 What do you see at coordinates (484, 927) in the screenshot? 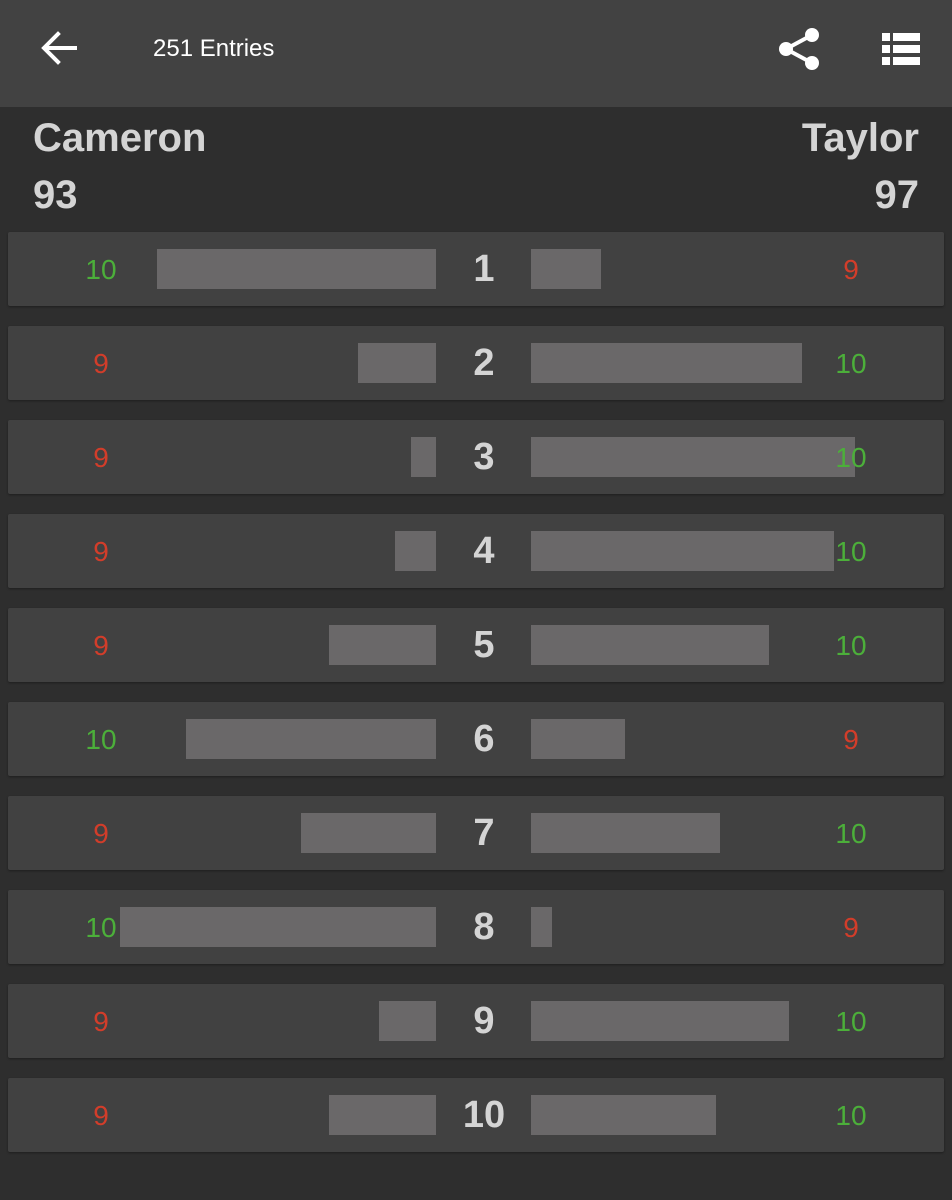
I see `round-number: 8` at bounding box center [484, 927].